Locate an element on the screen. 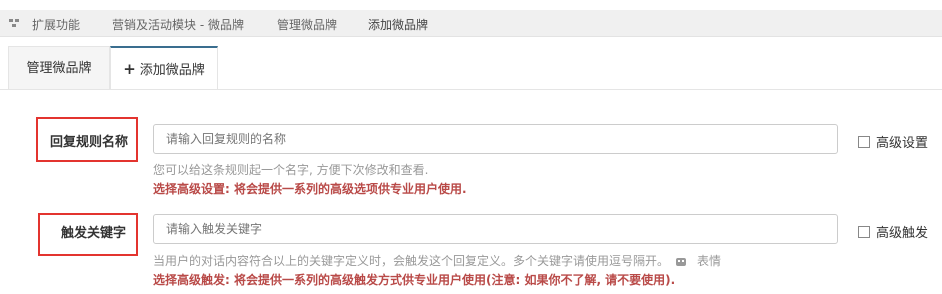 Image resolution: width=942 pixels, height=294 pixels. breadcrumb-item-manage: 管理微品牌 is located at coordinates (307, 24).